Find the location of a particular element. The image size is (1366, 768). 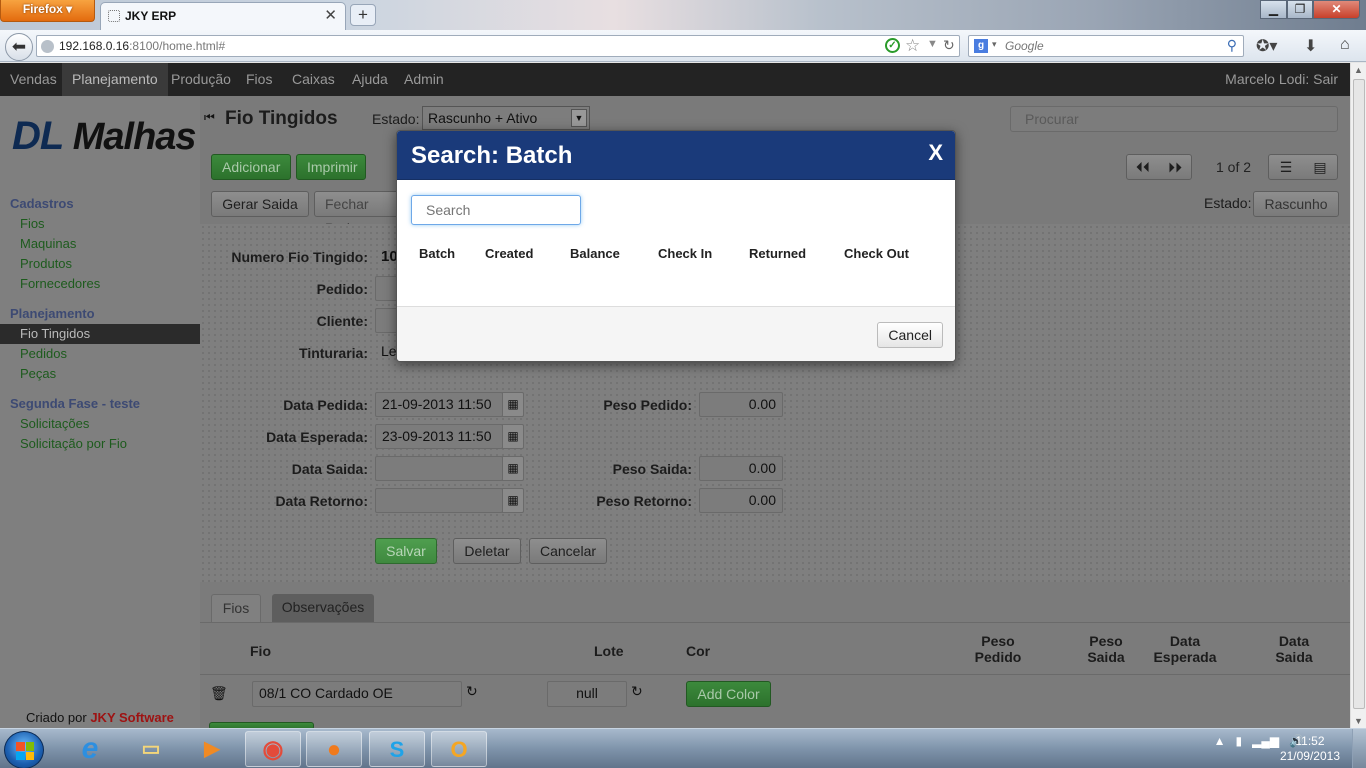

data-esperada-field: 23-09-2013 11:50 is located at coordinates (439, 436).